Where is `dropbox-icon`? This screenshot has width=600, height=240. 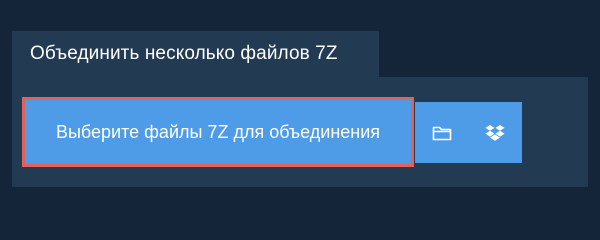
dropbox-icon is located at coordinates (495, 133).